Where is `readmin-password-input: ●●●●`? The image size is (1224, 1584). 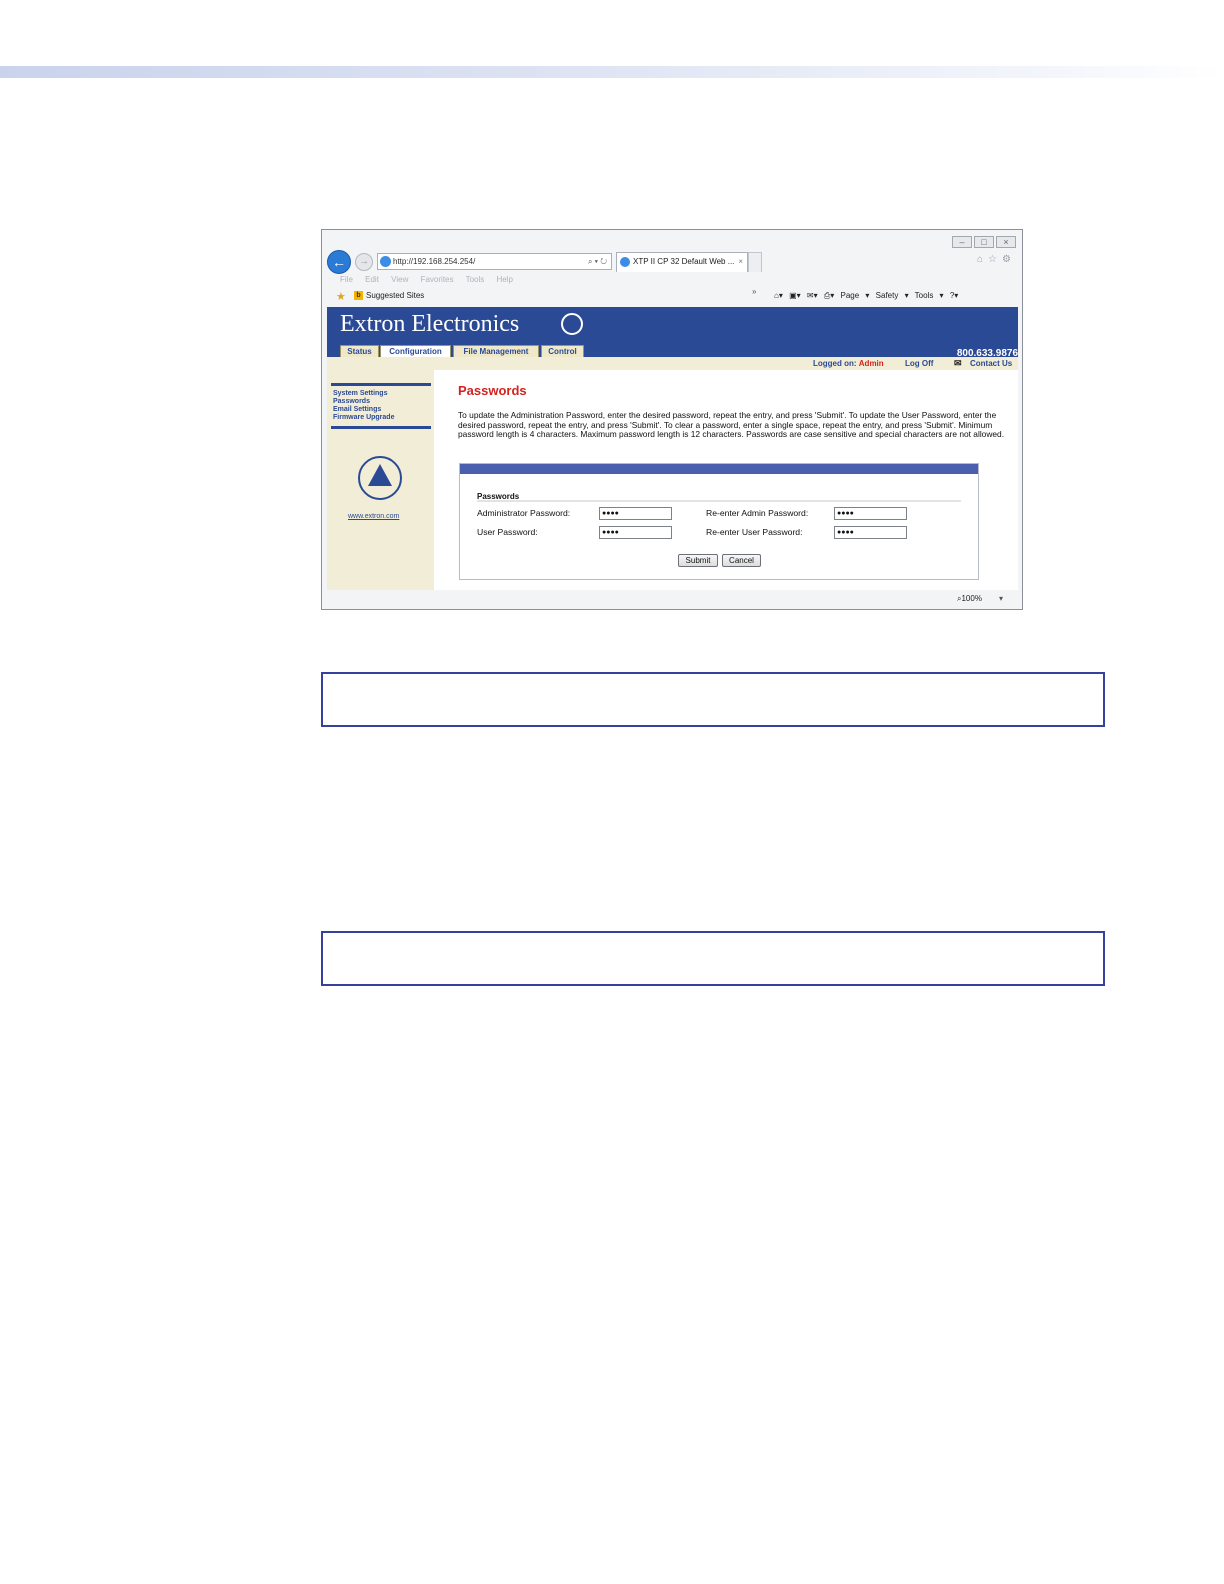 readmin-password-input: ●●●● is located at coordinates (870, 513).